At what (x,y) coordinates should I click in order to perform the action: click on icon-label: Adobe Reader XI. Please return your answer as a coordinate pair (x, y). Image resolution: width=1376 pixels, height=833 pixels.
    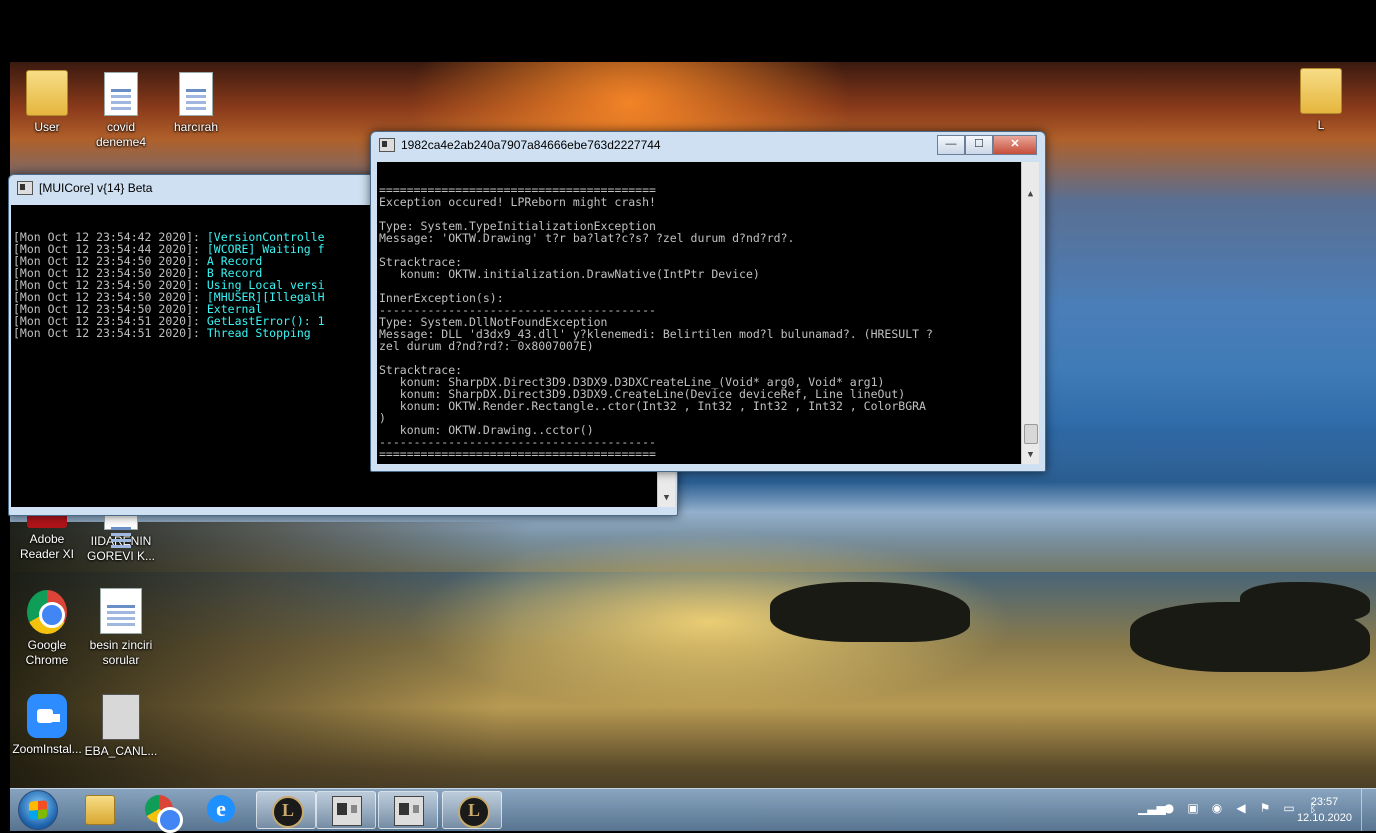
    Looking at the image, I should click on (47, 546).